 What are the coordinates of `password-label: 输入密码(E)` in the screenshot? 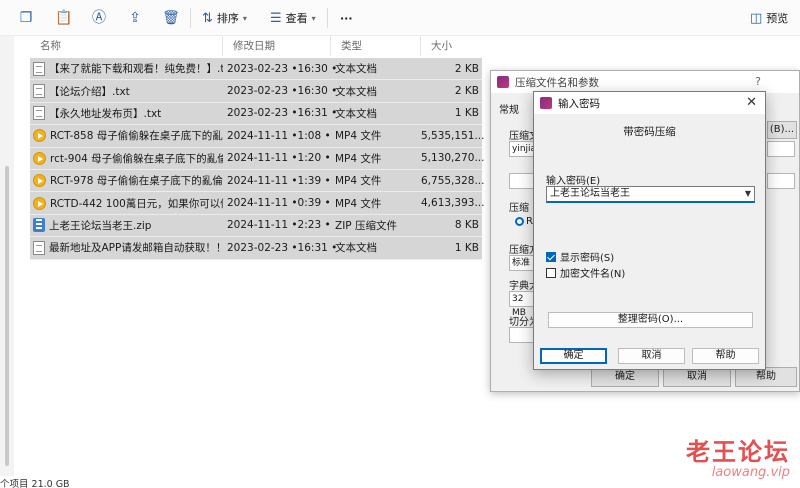 It's located at (573, 181).